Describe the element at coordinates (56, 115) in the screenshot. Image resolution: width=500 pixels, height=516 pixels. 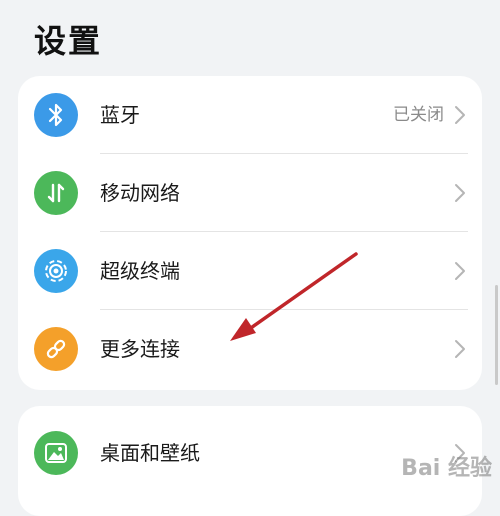
I see `bluetooth-icon` at that location.